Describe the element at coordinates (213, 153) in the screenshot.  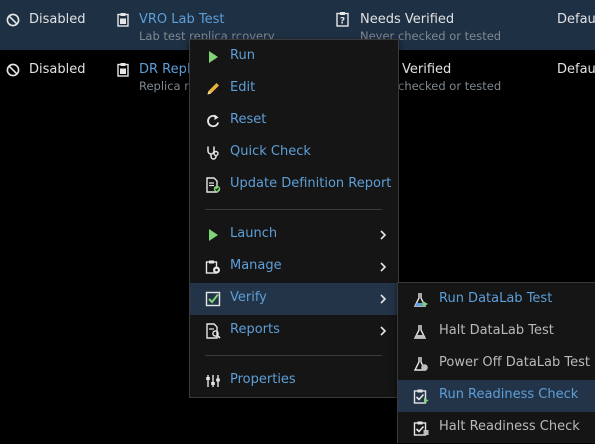
I see `stethoscope-icon` at that location.